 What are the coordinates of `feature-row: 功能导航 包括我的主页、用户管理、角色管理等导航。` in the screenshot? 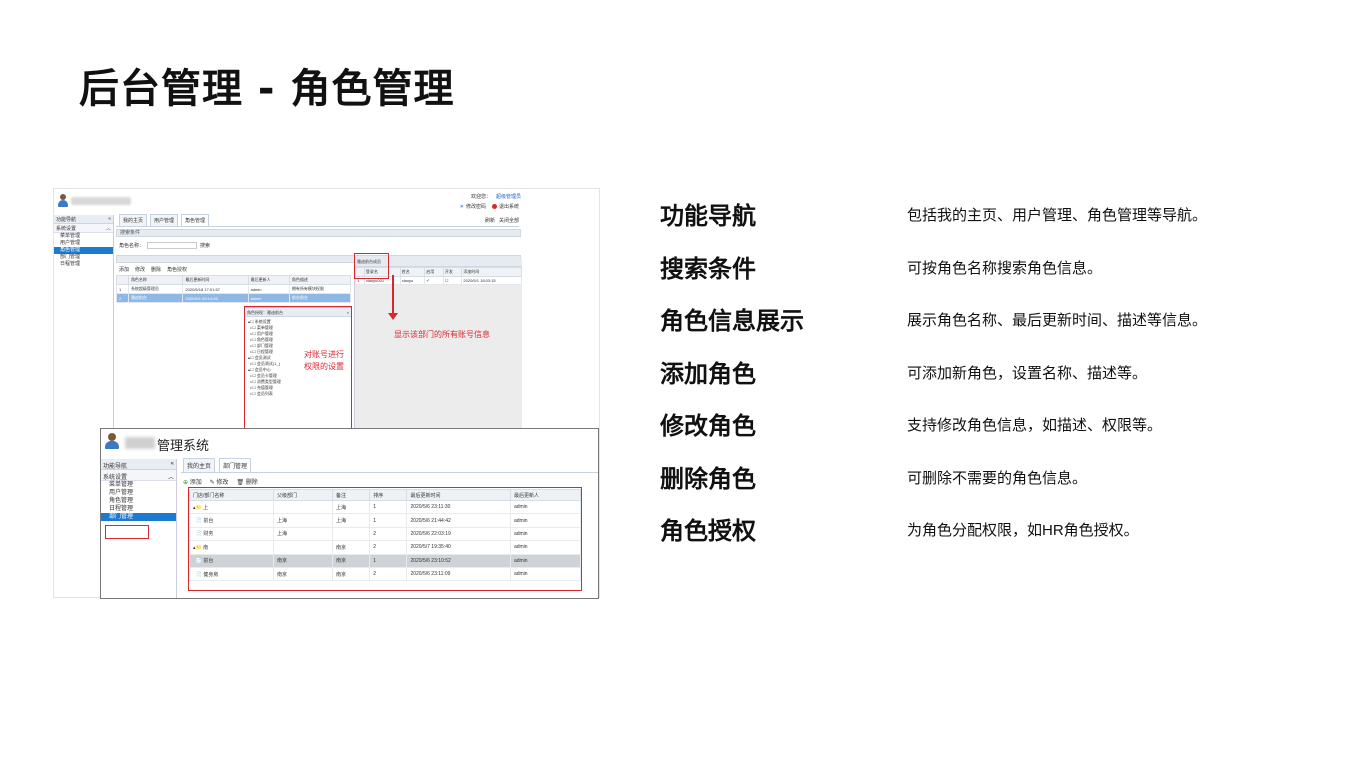 It's located at (980, 218).